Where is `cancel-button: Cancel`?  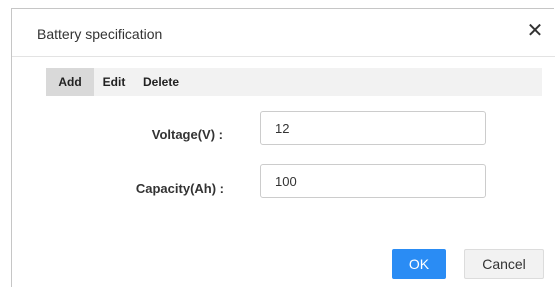
cancel-button: Cancel is located at coordinates (504, 264).